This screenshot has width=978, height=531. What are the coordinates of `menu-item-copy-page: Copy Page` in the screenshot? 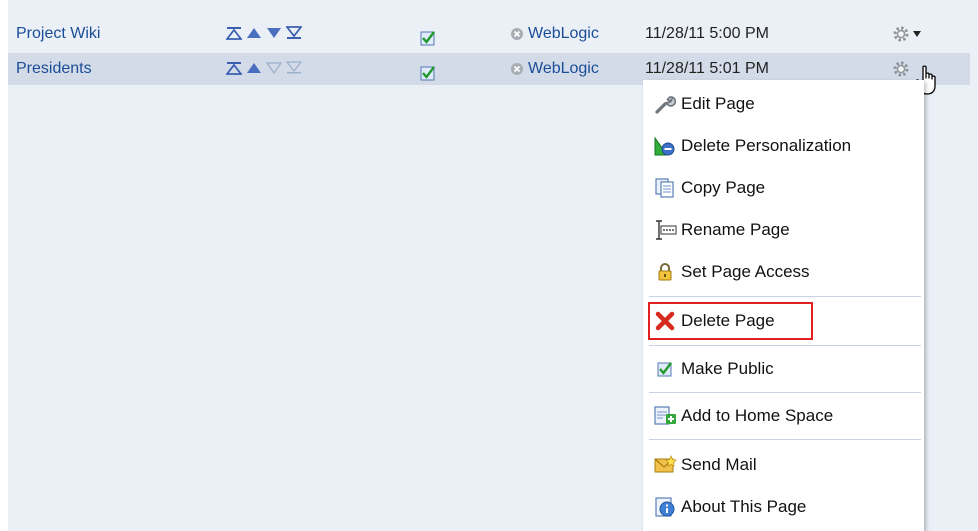 It's located at (783, 188).